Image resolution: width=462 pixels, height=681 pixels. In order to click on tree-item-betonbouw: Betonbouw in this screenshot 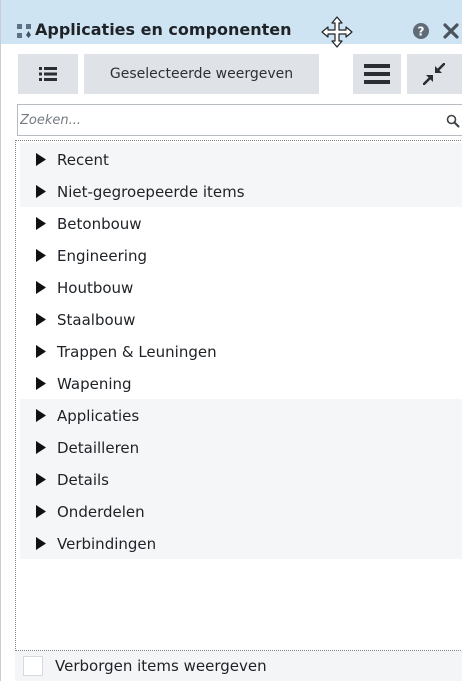, I will do `click(241, 223)`.